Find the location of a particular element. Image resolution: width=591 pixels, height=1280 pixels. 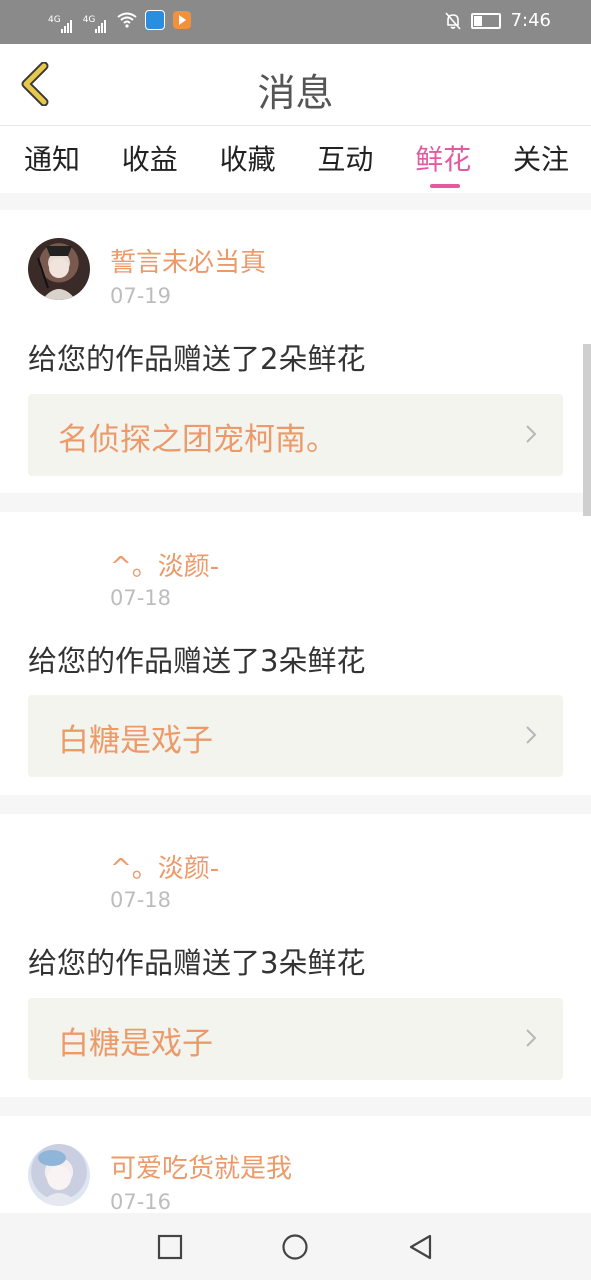

tab-interactions: 互动 is located at coordinates (345, 159).